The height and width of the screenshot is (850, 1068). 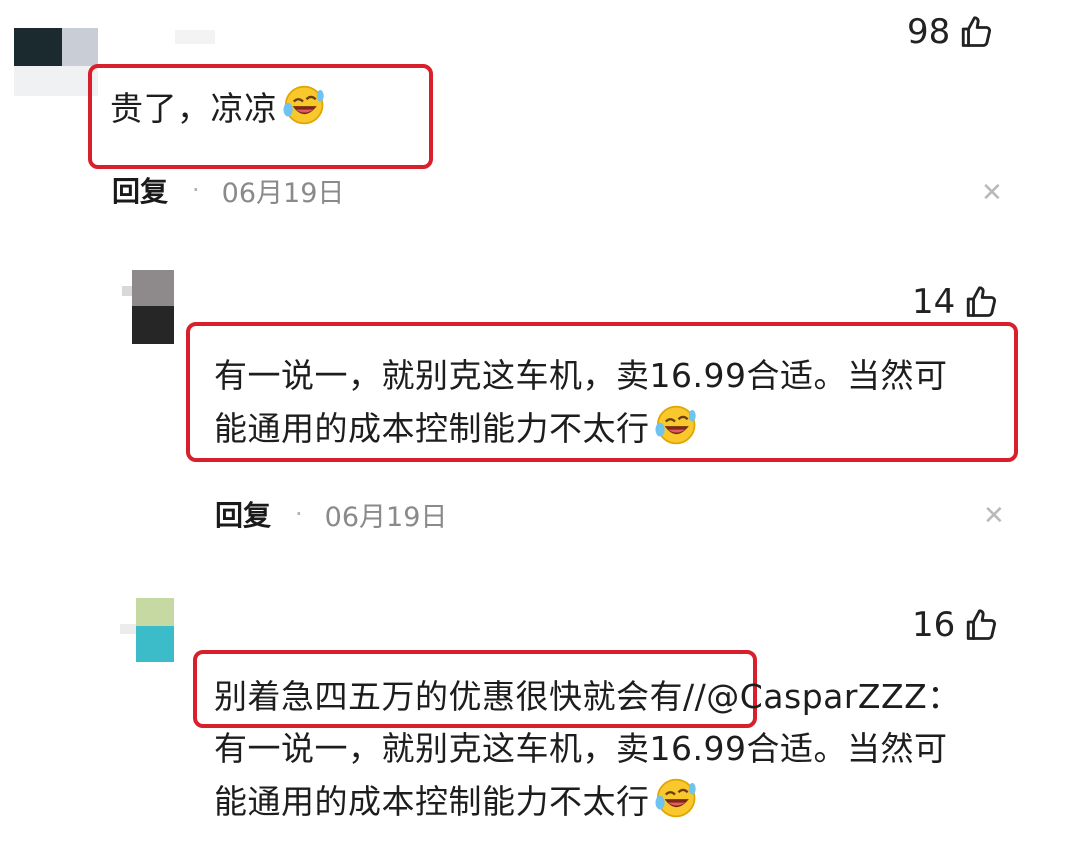 What do you see at coordinates (934, 625) in the screenshot?
I see `like-count: 16` at bounding box center [934, 625].